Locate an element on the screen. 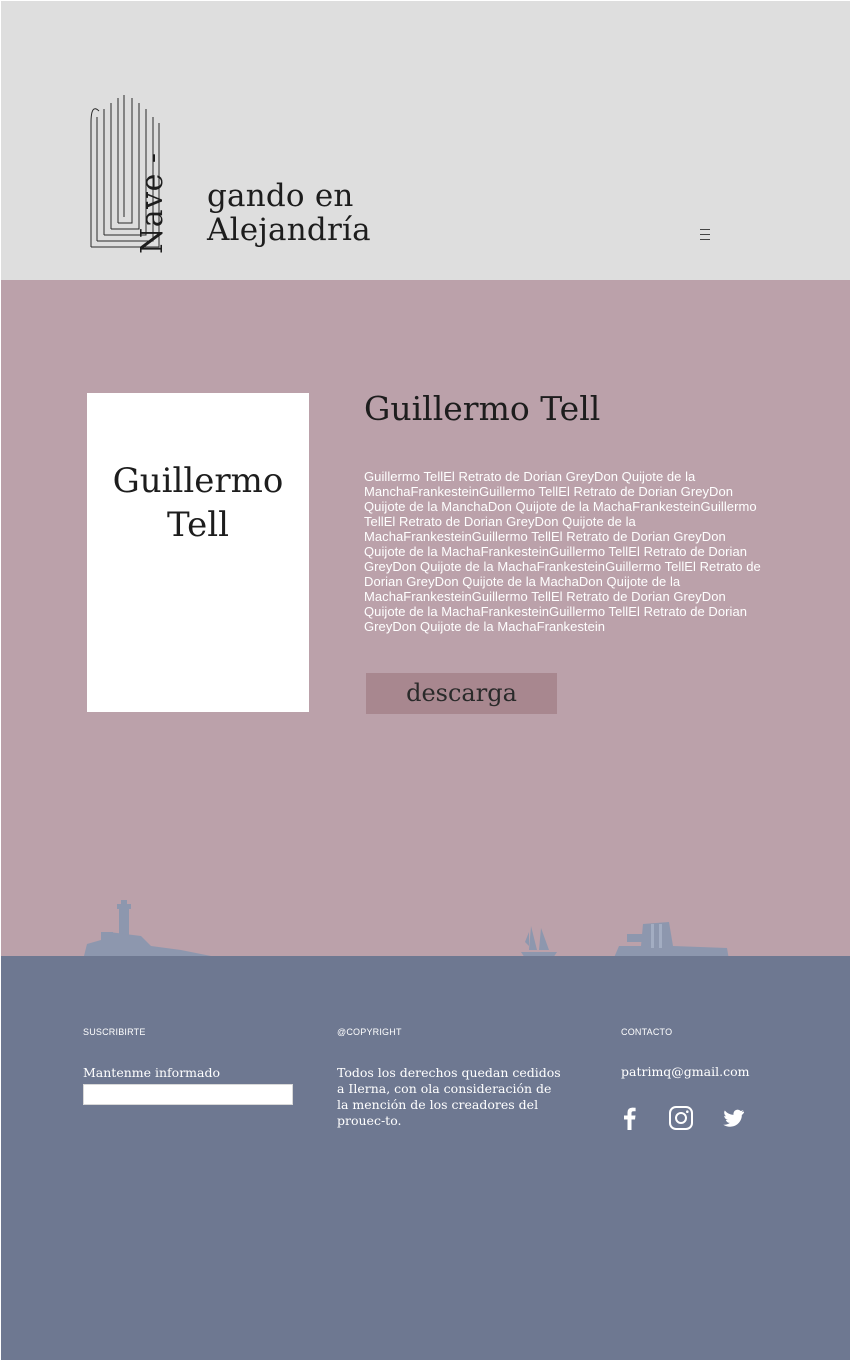 This screenshot has height=1360, width=851. twitter-icon is located at coordinates (733, 1118).